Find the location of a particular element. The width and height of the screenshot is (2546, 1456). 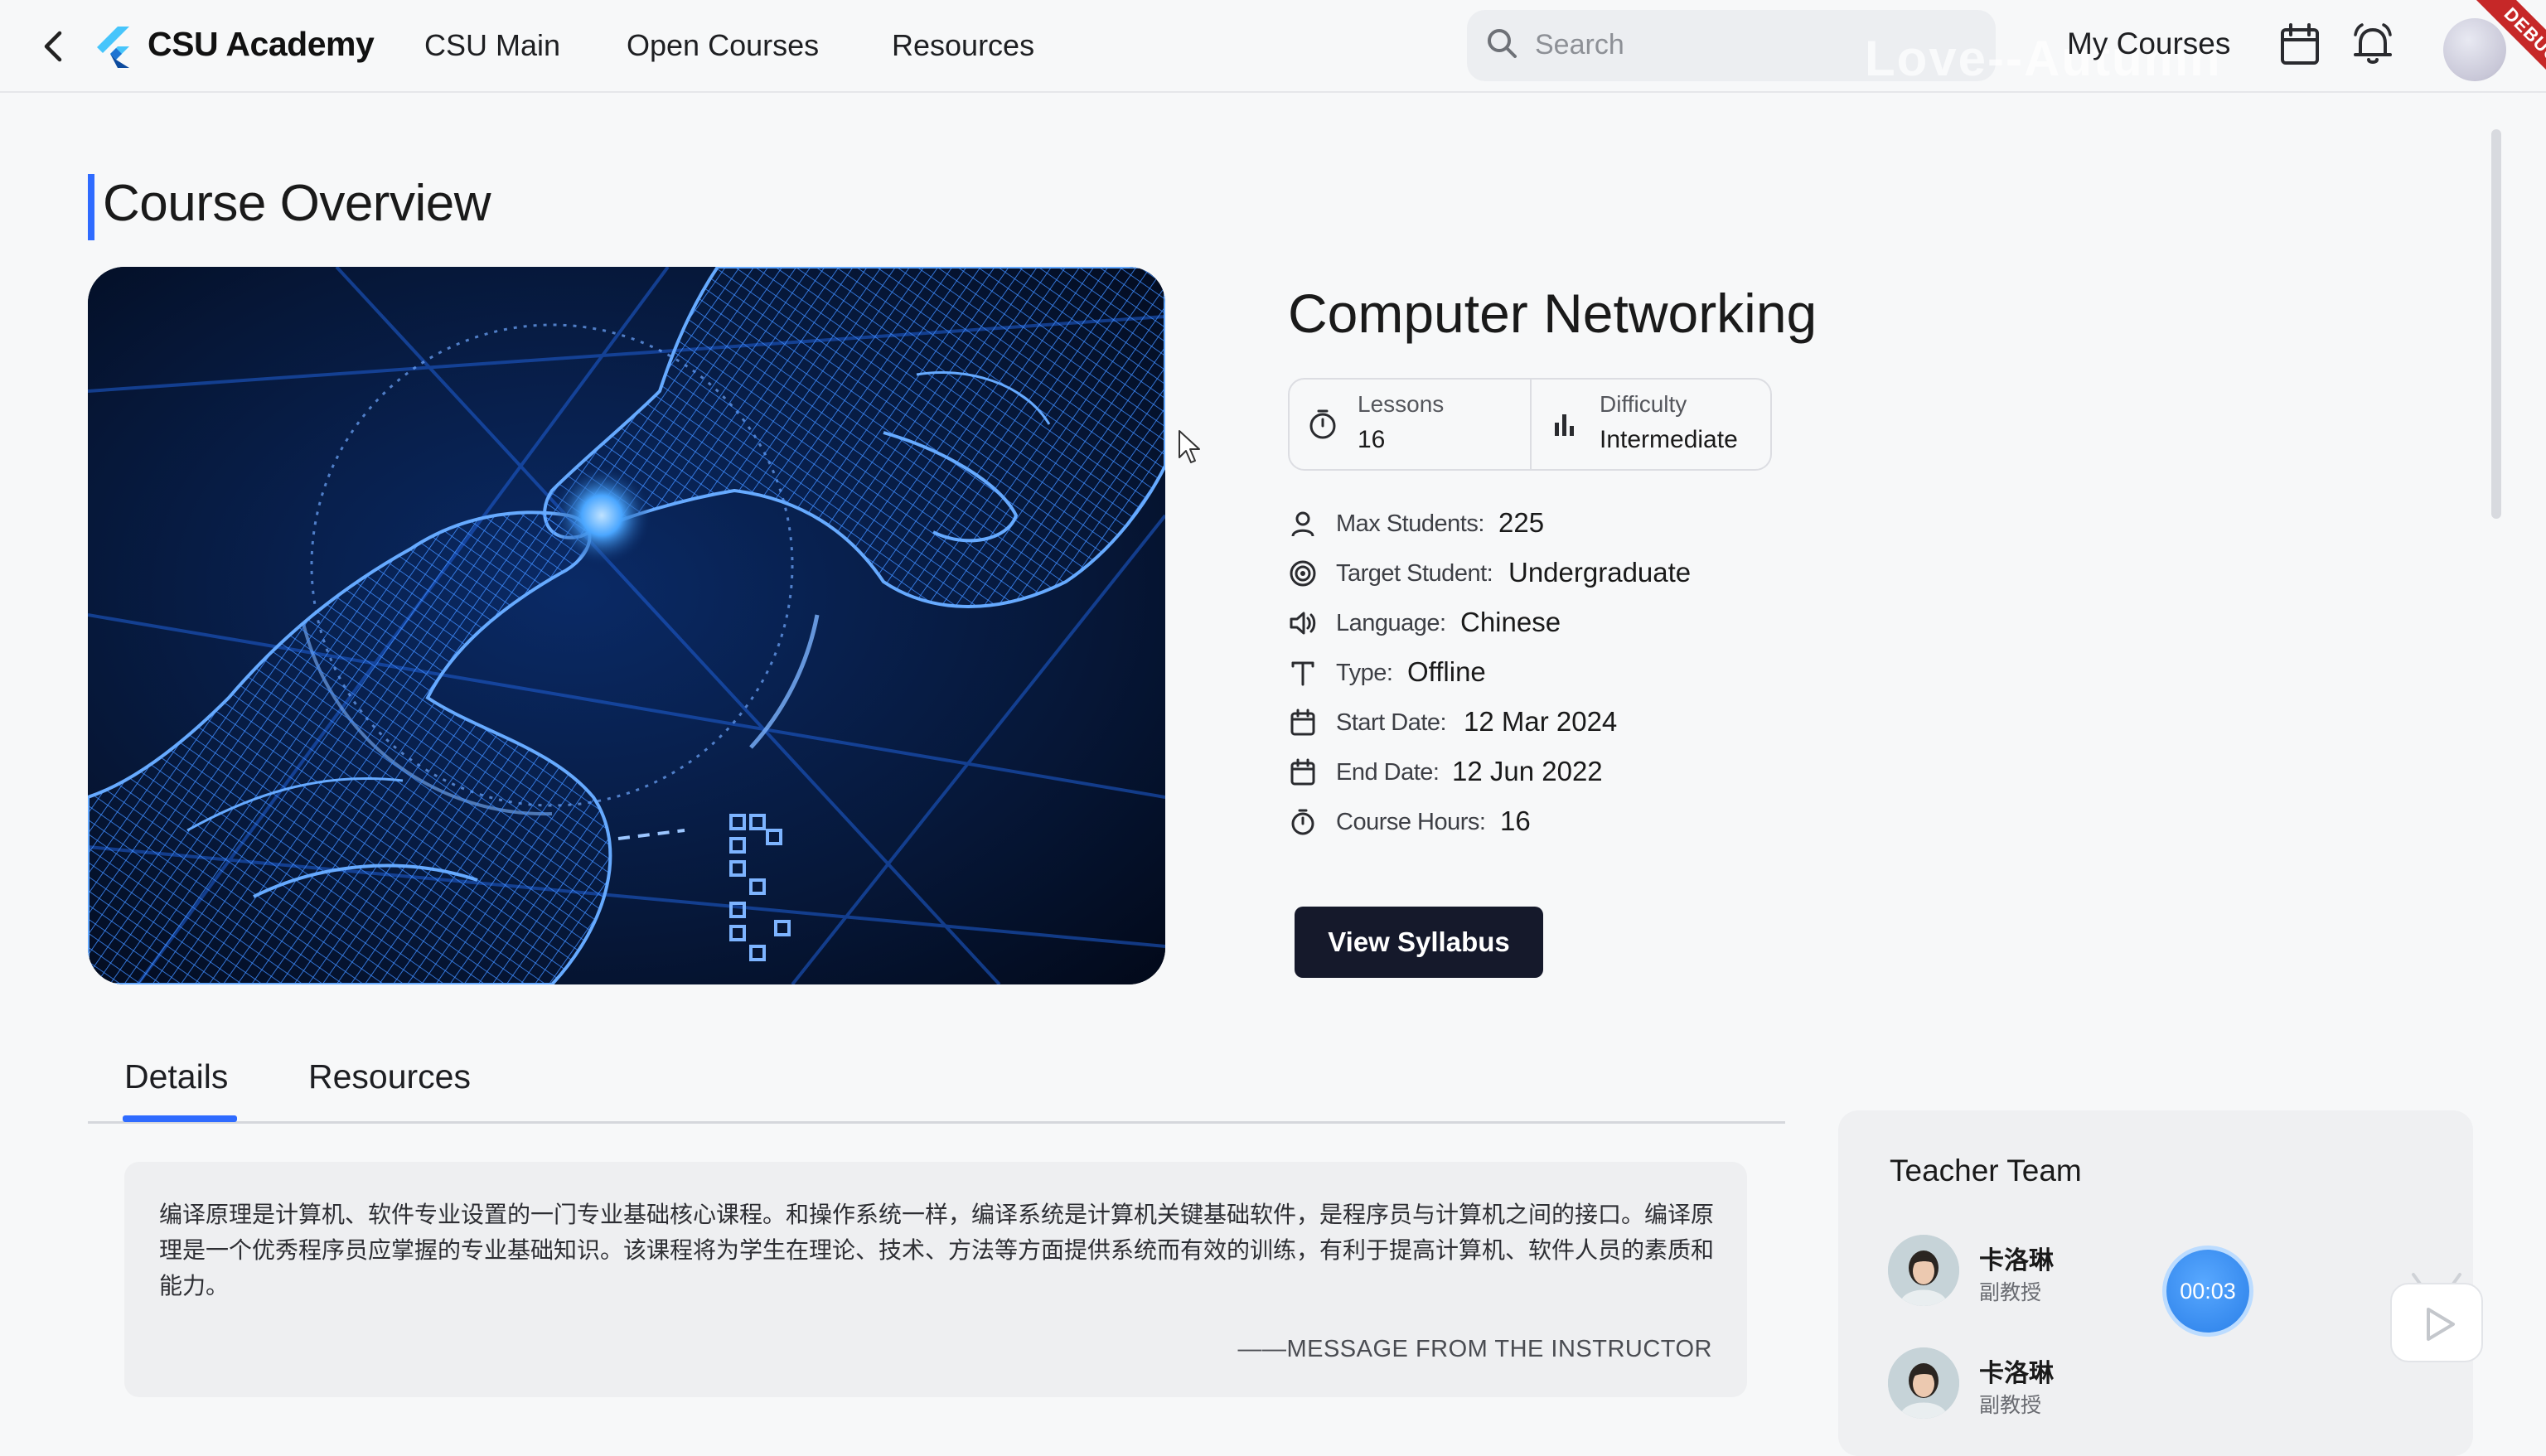

active-tab-indicator is located at coordinates (180, 1118).